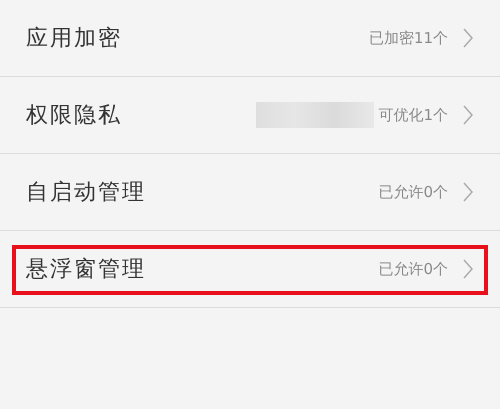  Describe the element at coordinates (408, 38) in the screenshot. I see `setting-status: 已加密11个` at that location.